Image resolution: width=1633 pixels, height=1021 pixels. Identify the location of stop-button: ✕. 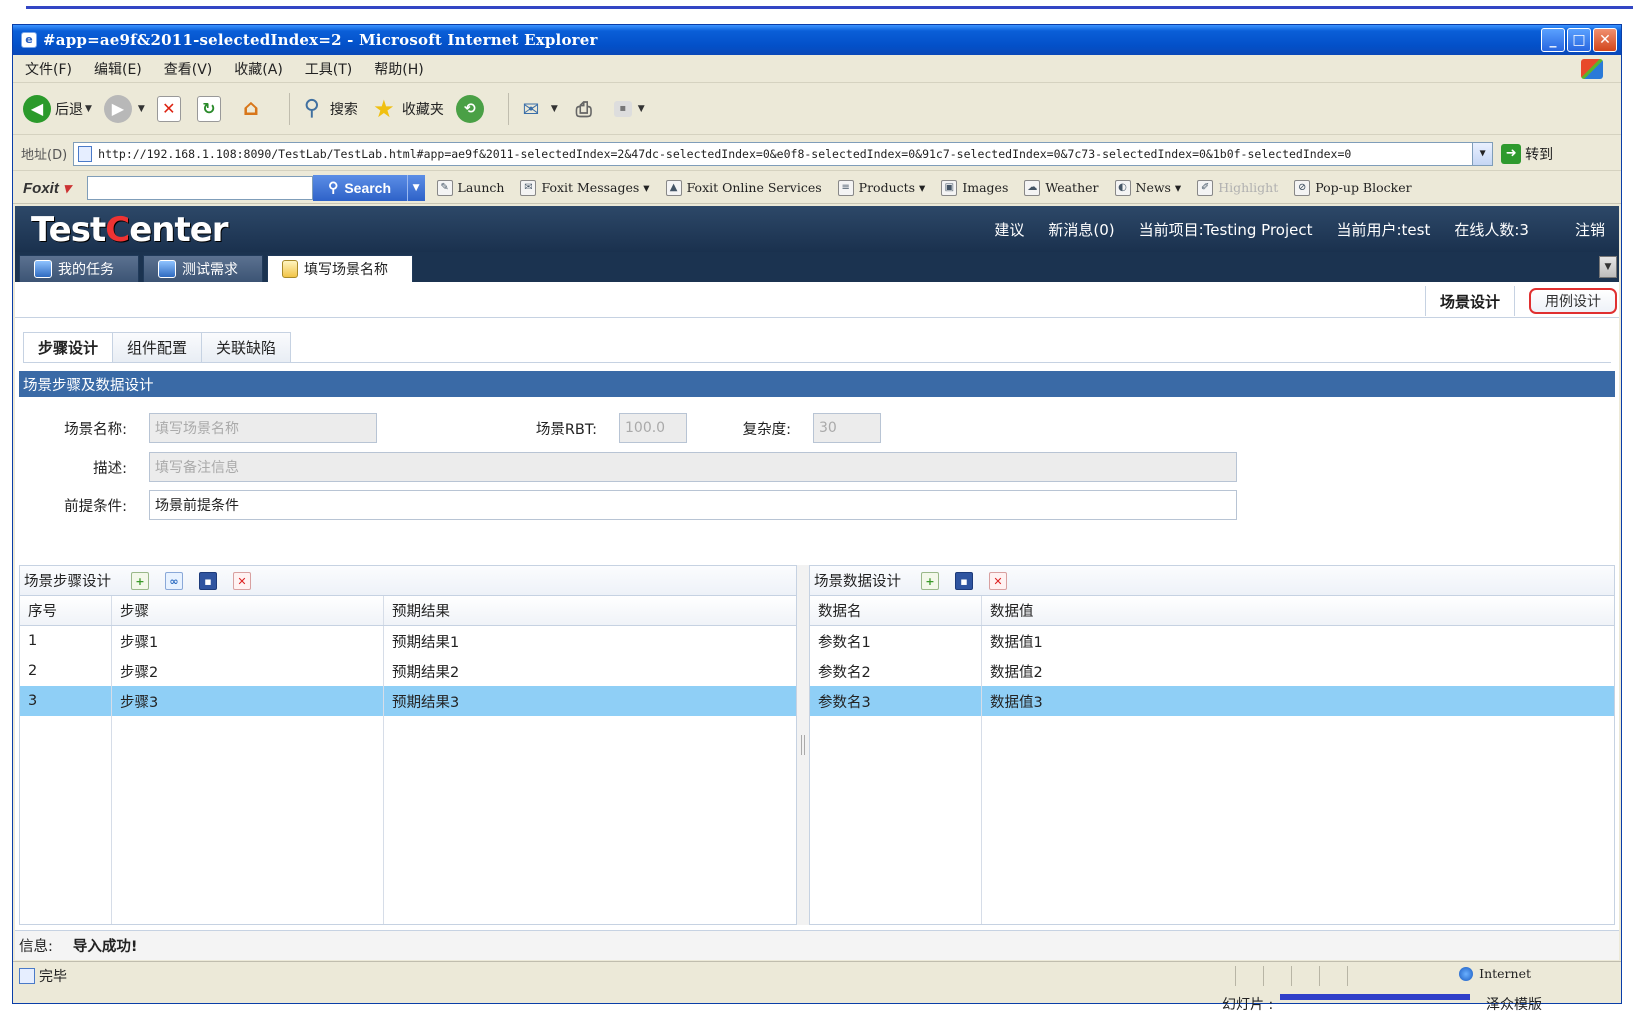
(170, 108).